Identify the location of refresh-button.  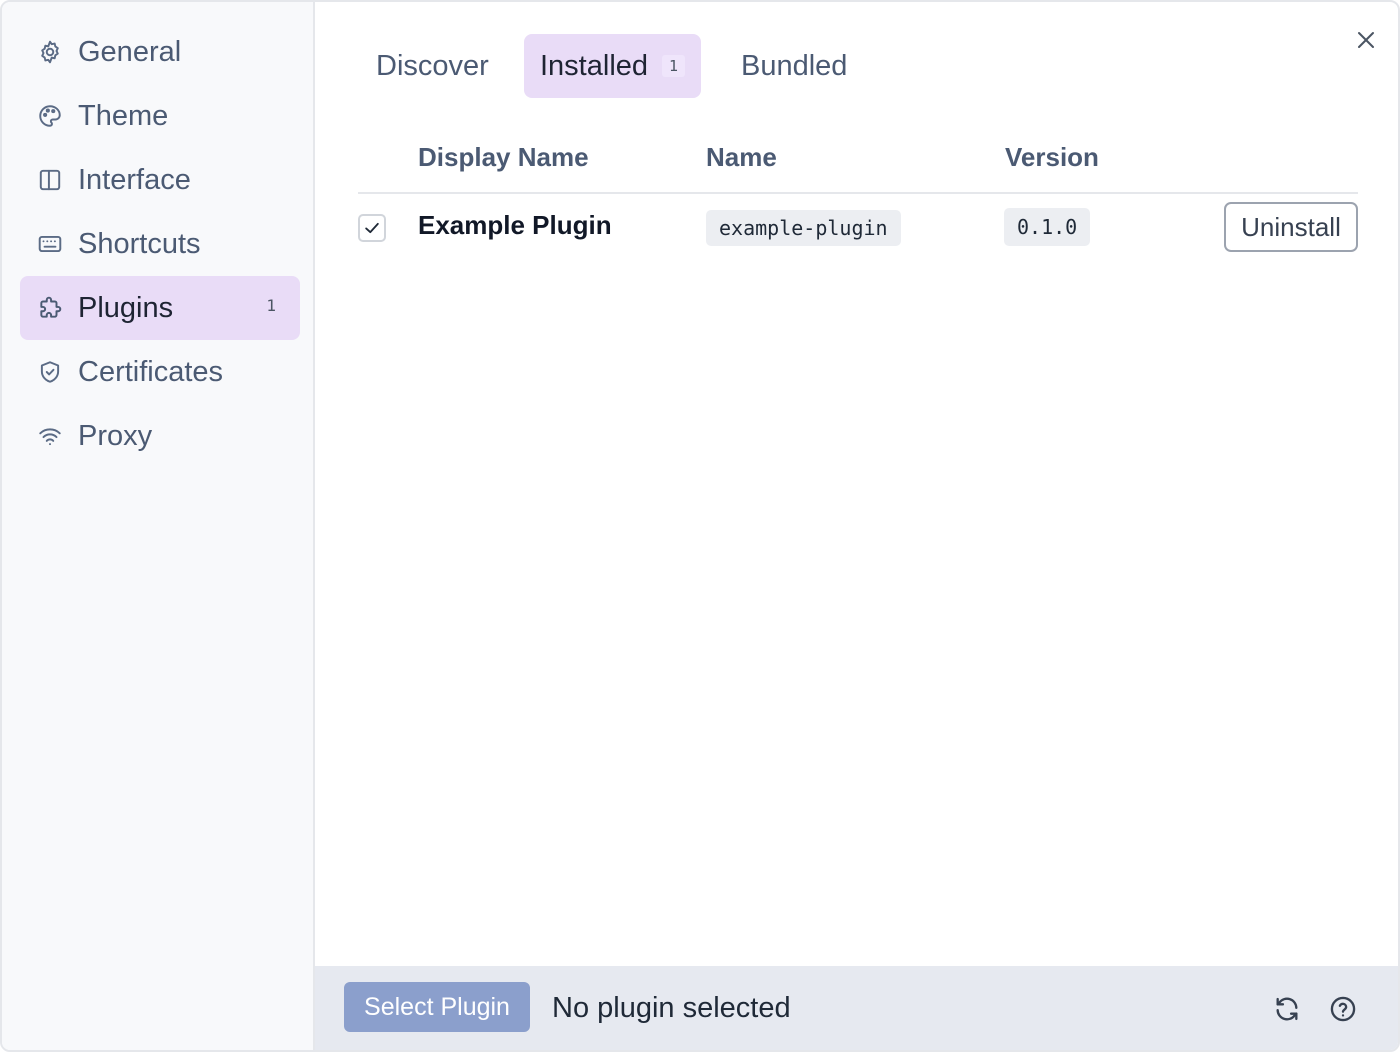
(1287, 1009).